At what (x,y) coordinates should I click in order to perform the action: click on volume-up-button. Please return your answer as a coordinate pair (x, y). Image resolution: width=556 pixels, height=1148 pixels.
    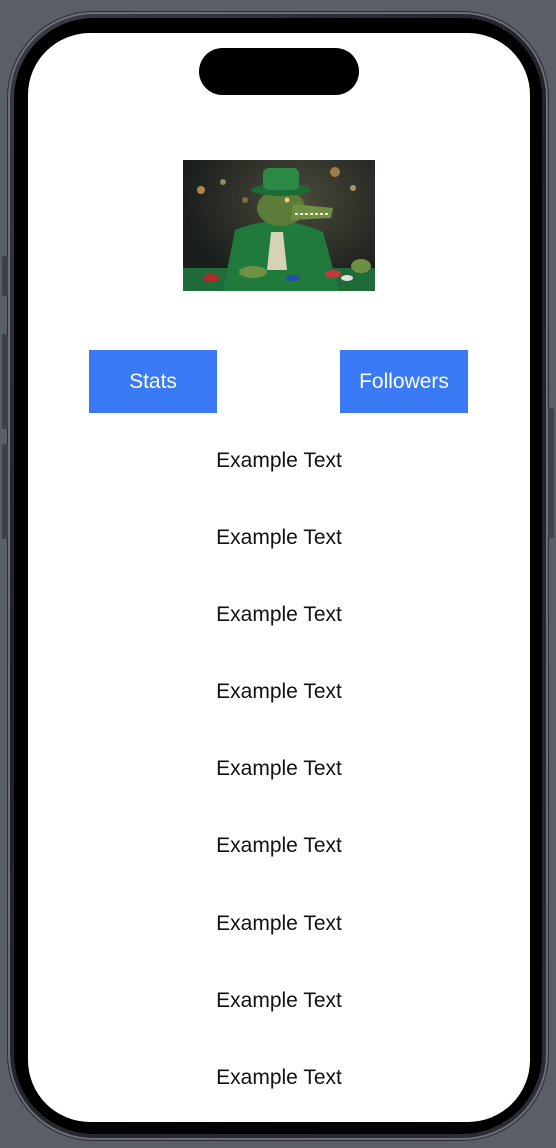
    Looking at the image, I should click on (5, 381).